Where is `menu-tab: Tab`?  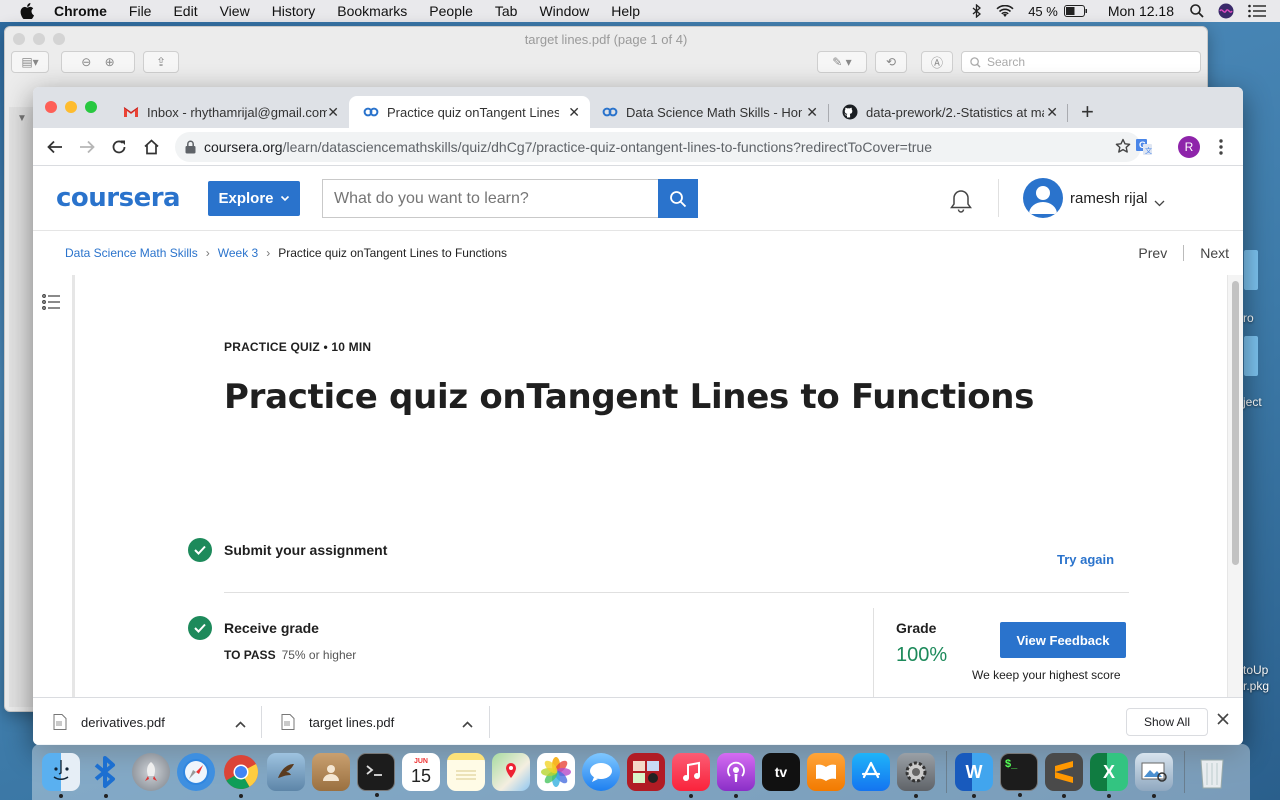
menu-tab: Tab is located at coordinates (506, 11).